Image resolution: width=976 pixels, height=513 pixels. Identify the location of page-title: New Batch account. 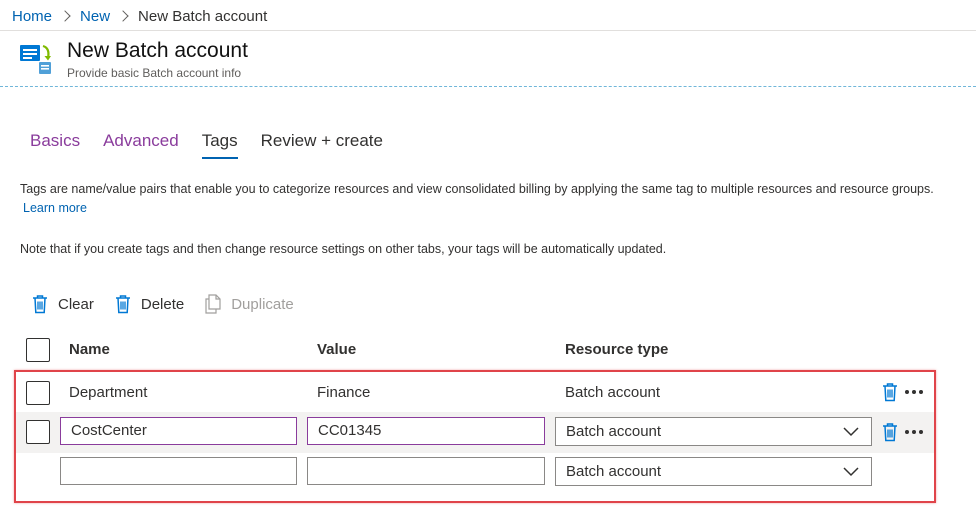
(157, 50).